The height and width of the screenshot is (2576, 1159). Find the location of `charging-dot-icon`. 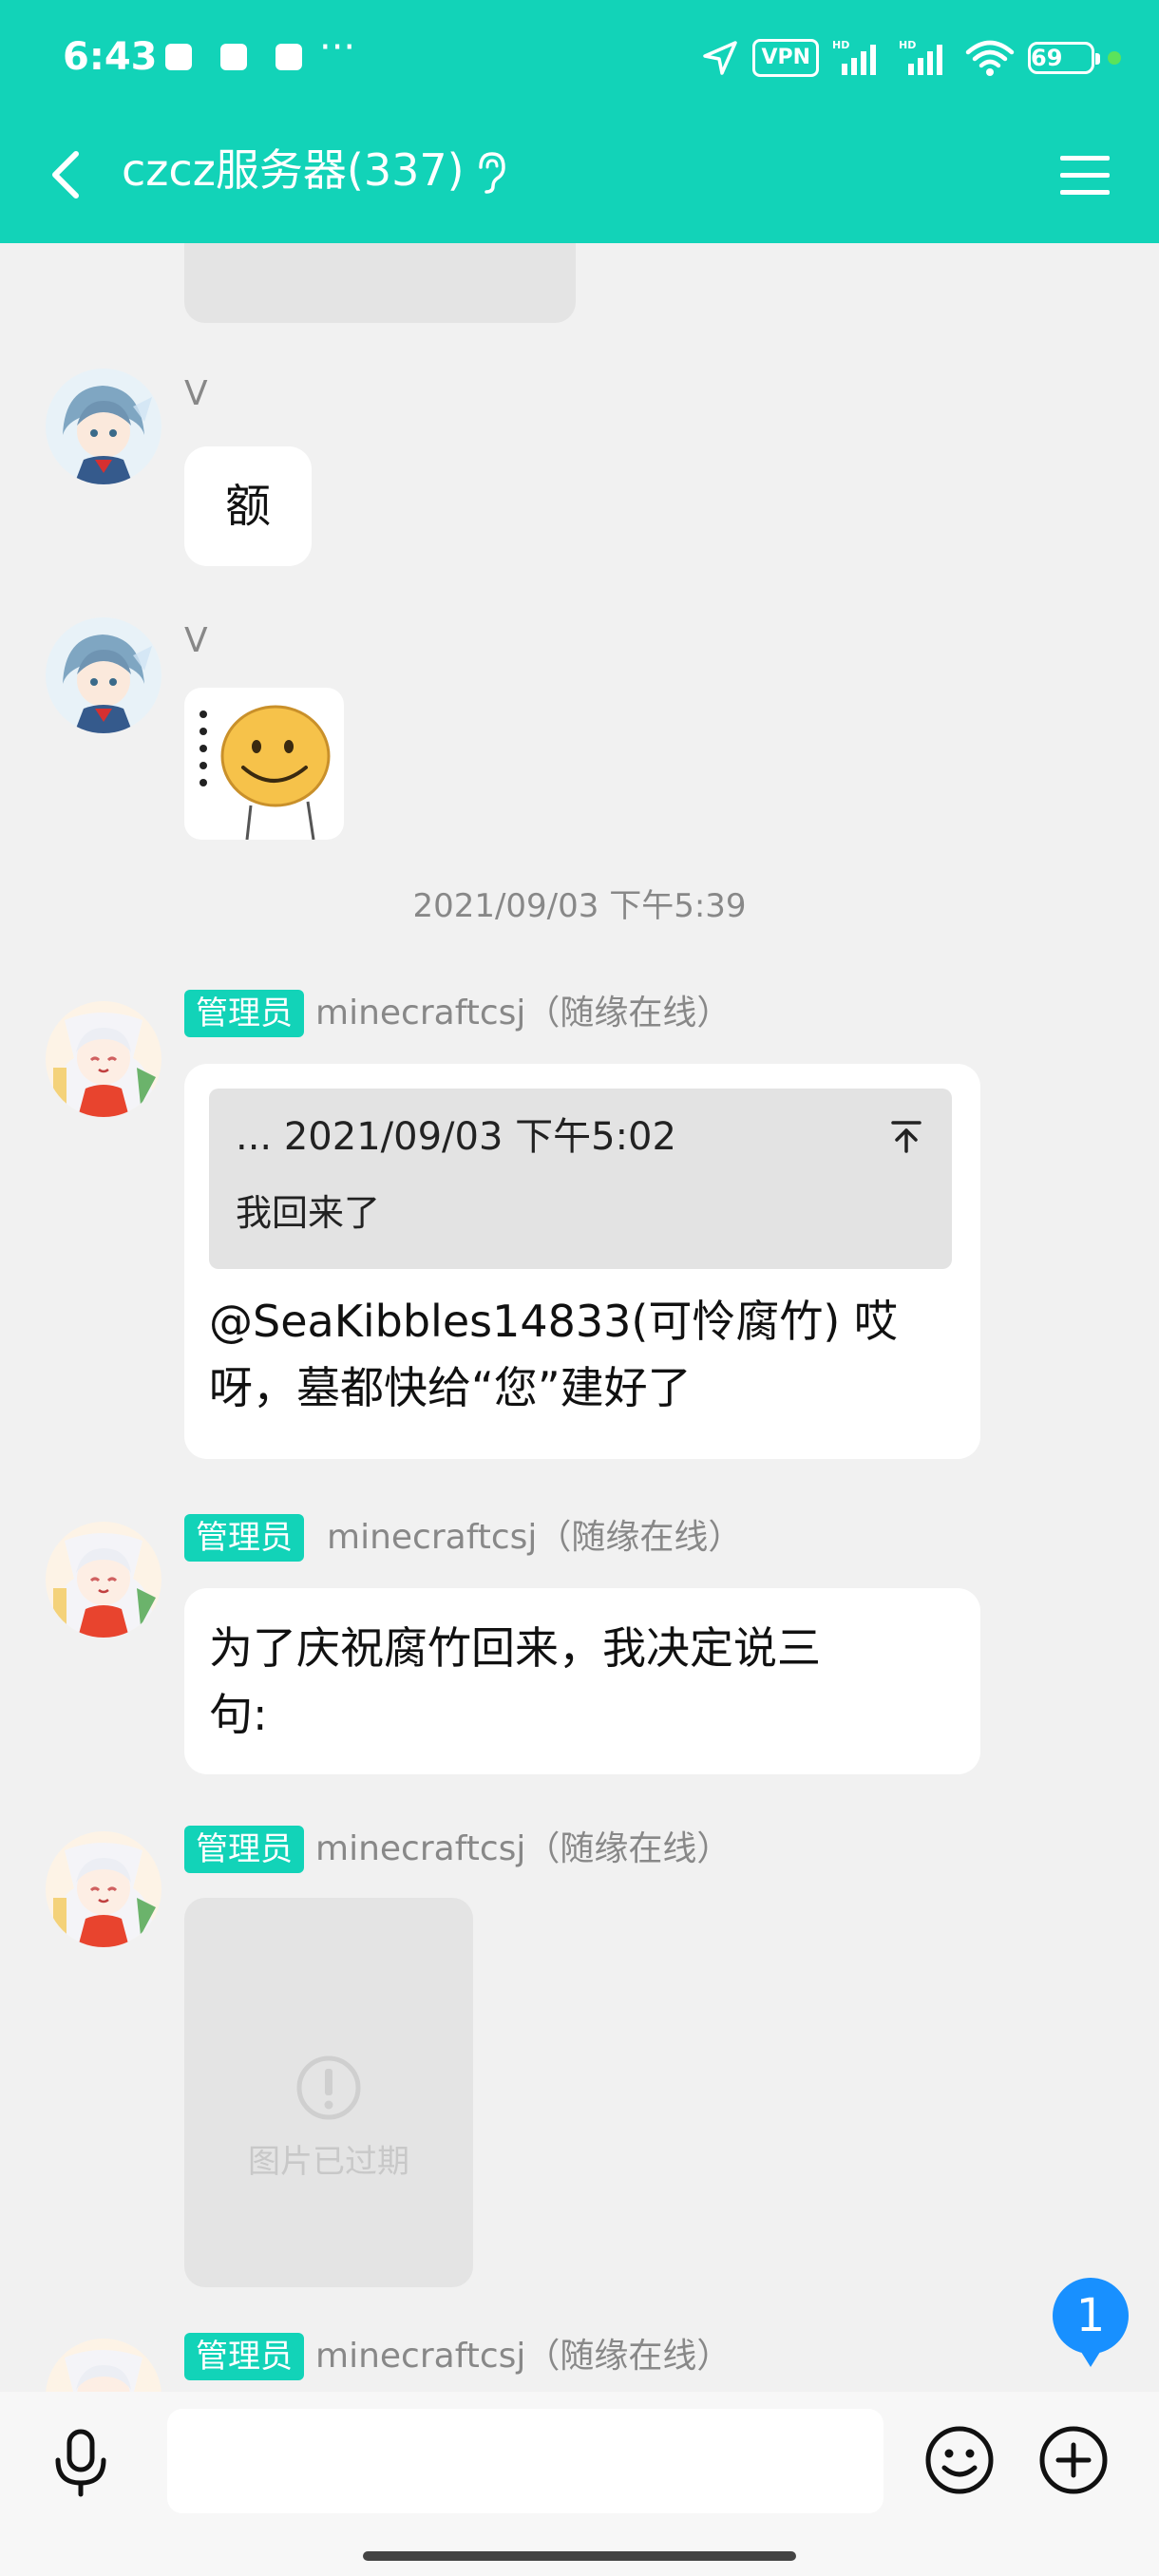

charging-dot-icon is located at coordinates (1114, 58).